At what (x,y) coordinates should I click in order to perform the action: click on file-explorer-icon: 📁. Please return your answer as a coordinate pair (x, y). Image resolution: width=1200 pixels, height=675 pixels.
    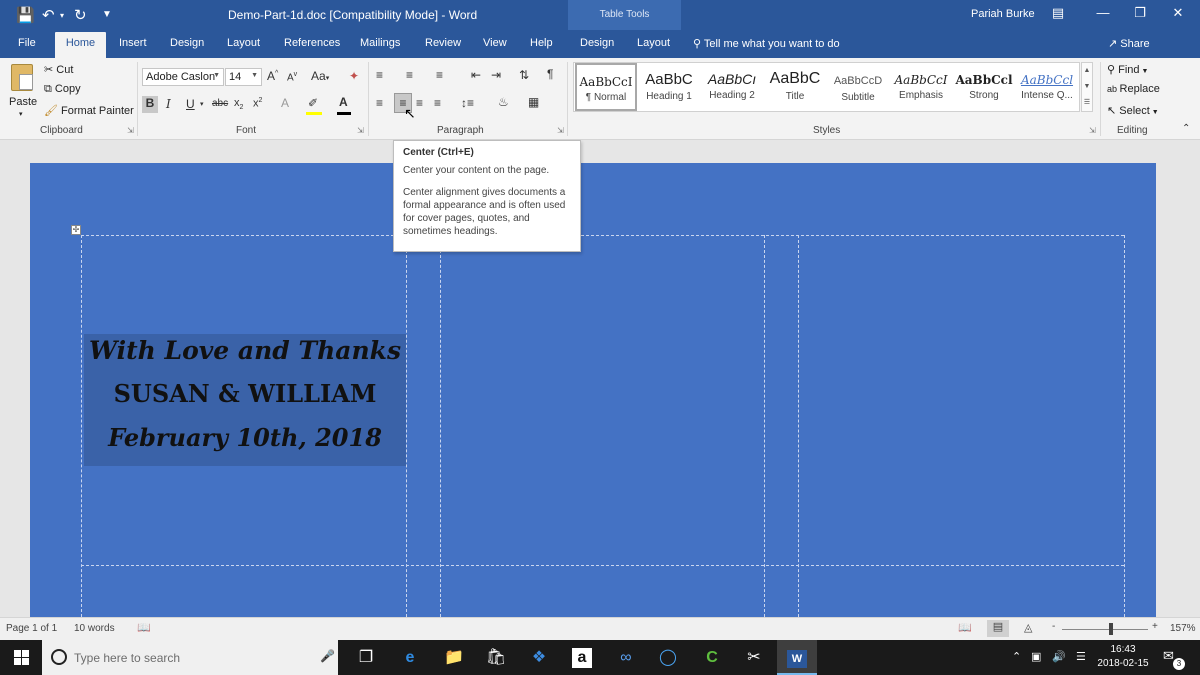
    Looking at the image, I should click on (454, 657).